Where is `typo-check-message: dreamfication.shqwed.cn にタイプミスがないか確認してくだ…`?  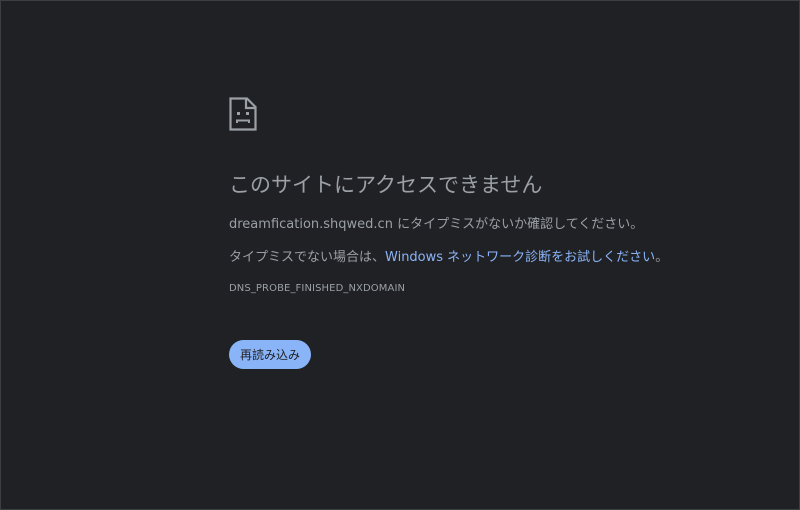
typo-check-message: dreamfication.shqwed.cn にタイプミスがないか確認してくだ… is located at coordinates (489, 225).